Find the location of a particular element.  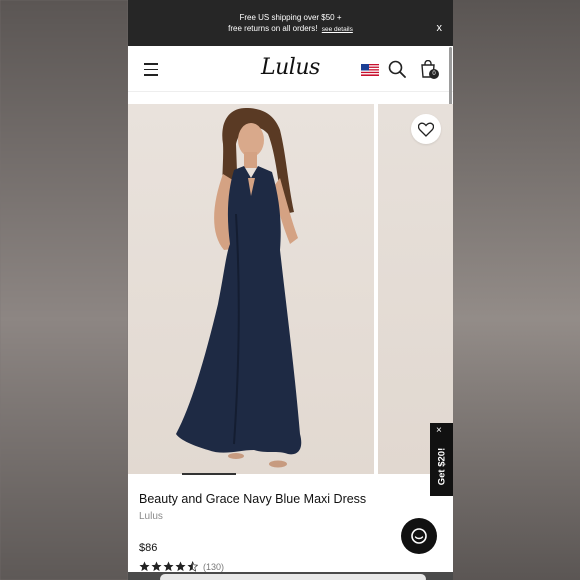

product-brand: Lulus is located at coordinates (151, 516).